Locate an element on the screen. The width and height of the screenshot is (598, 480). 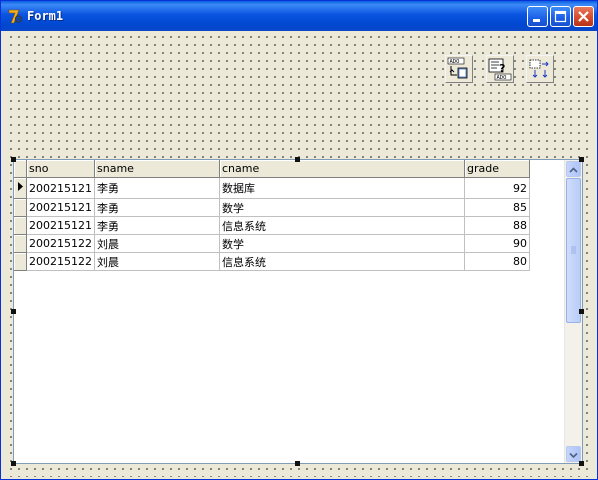
cell-grade: 85 is located at coordinates (497, 207).